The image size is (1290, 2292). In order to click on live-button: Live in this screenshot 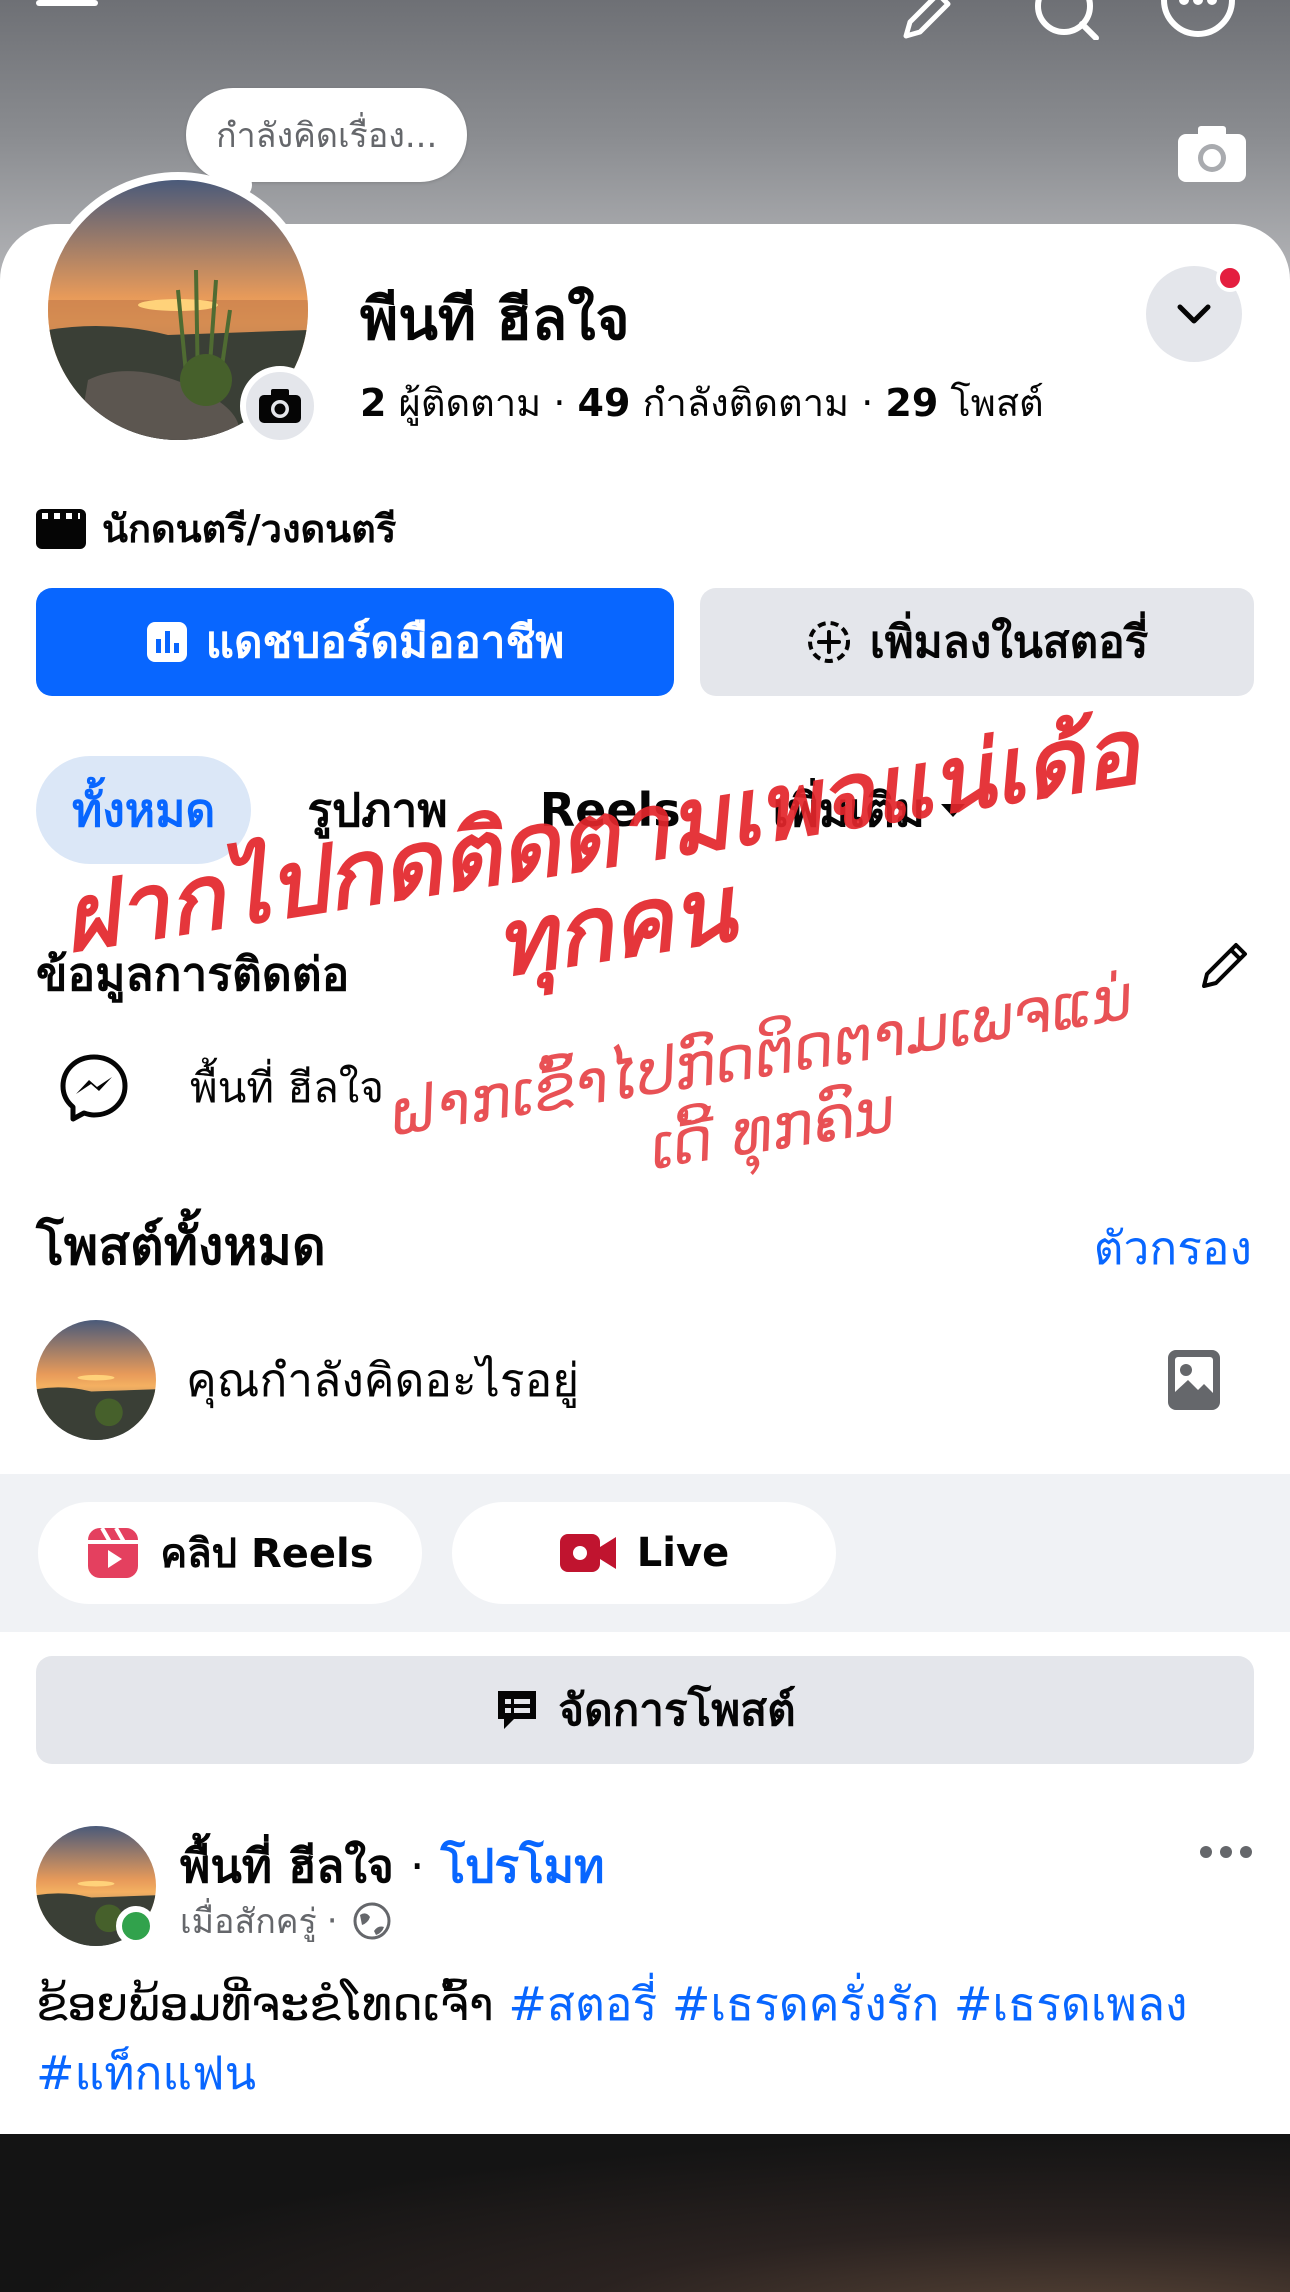, I will do `click(644, 1553)`.